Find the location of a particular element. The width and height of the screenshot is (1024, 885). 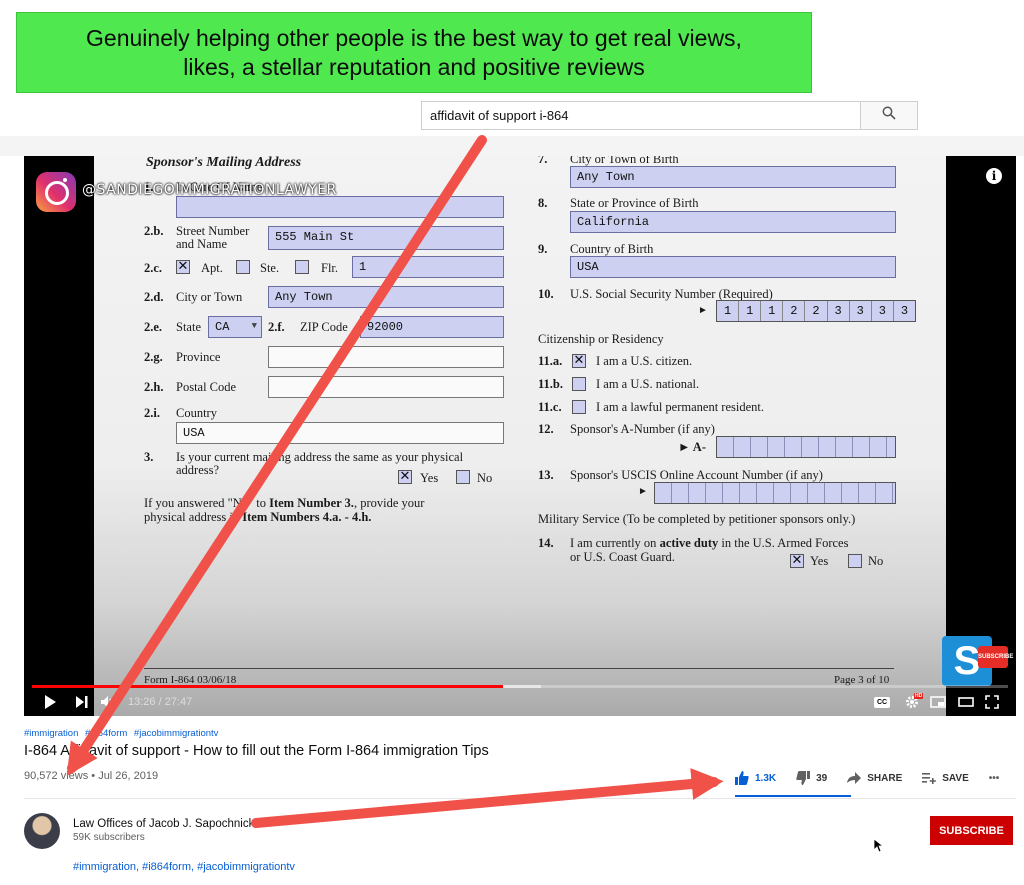

search-icon is located at coordinates (889, 115).